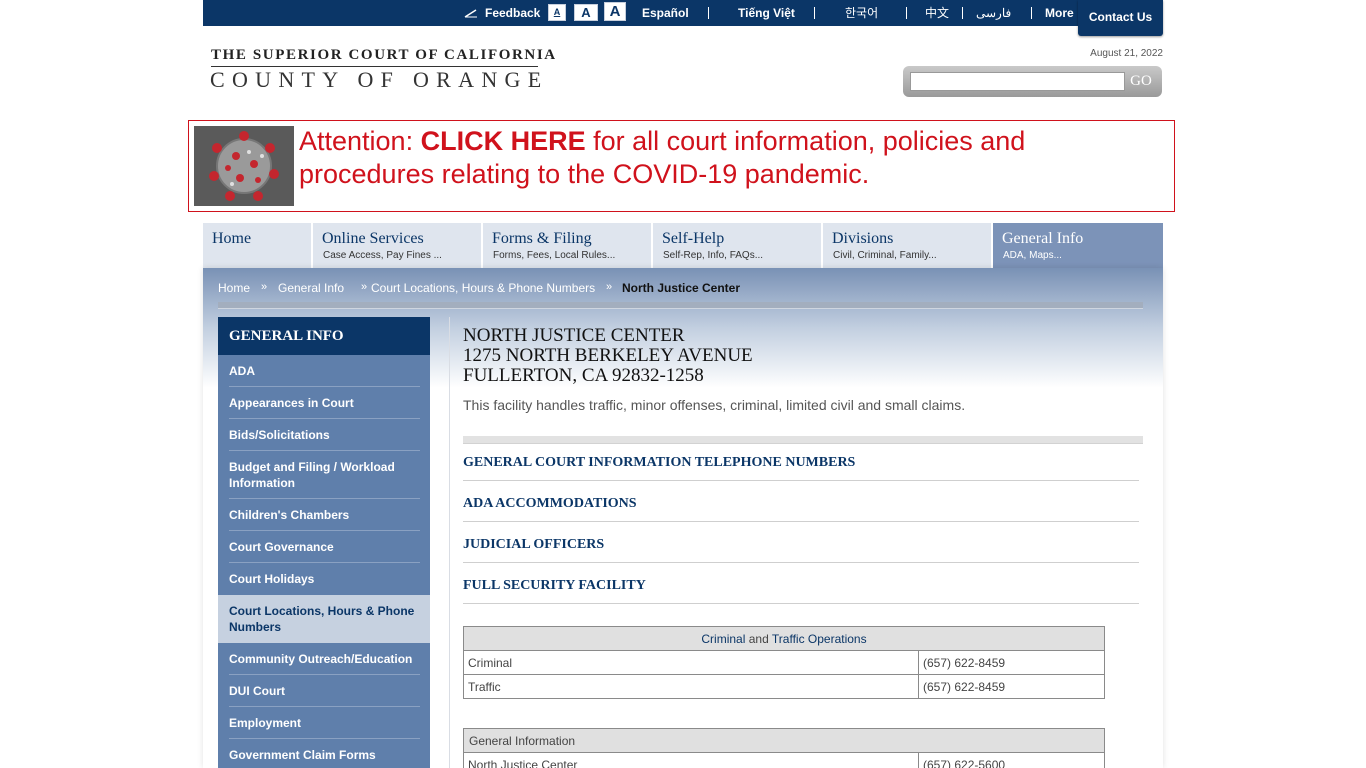 The image size is (1366, 768). I want to click on tab-home: Home, so click(257, 245).